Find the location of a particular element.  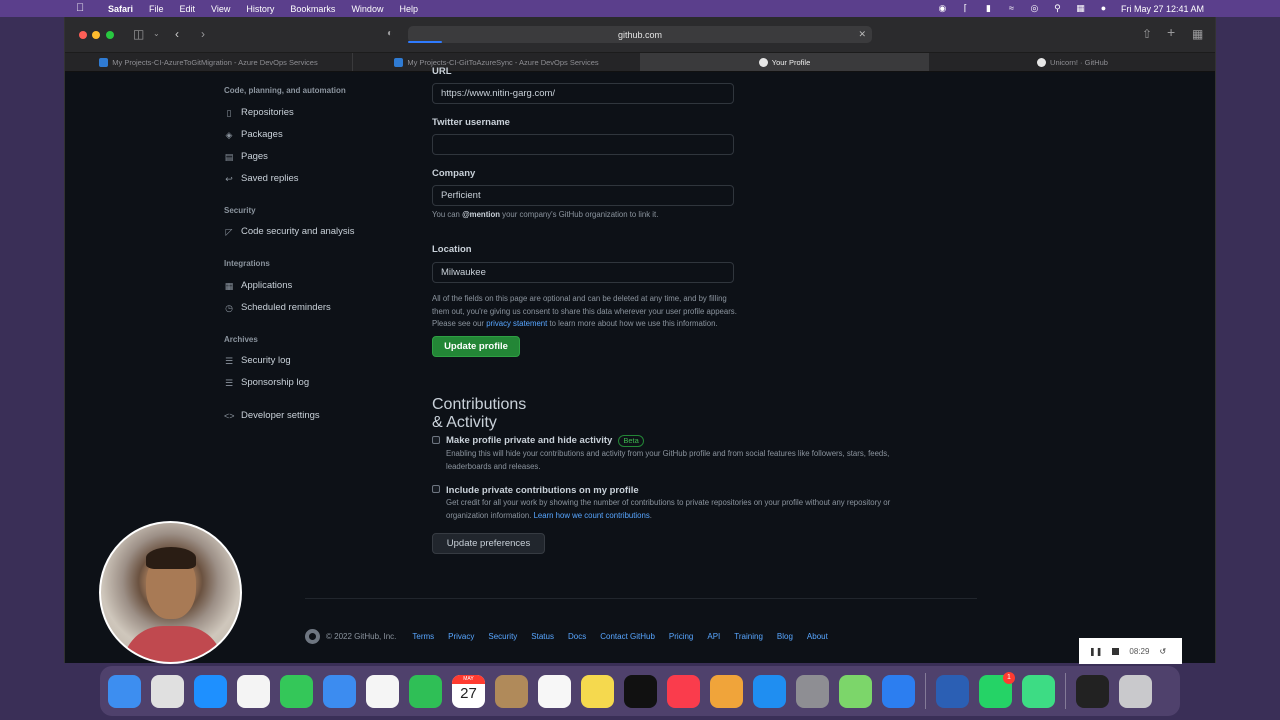

url-field: https://www.nitin-garg.com/ is located at coordinates (583, 93).